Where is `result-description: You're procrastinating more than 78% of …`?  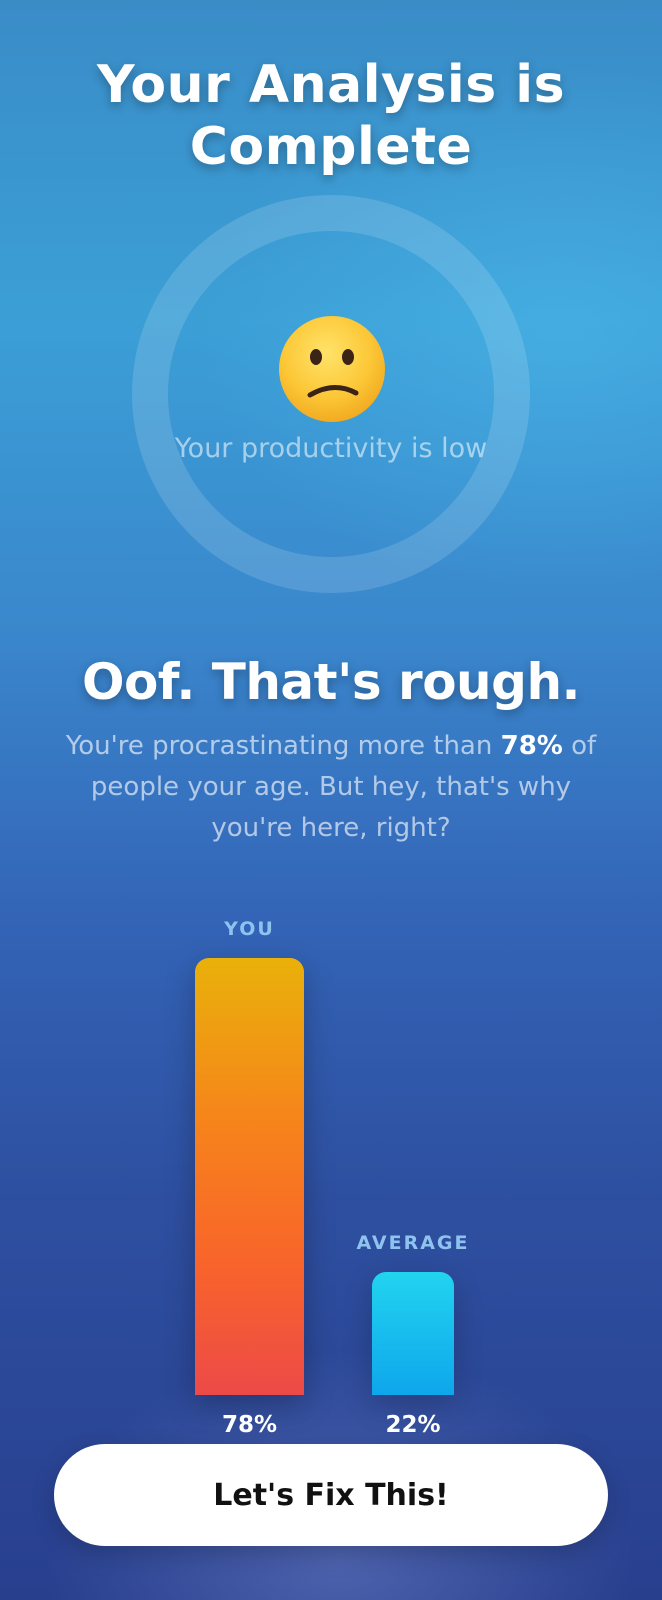 result-description: You're procrastinating more than 78% of … is located at coordinates (331, 787).